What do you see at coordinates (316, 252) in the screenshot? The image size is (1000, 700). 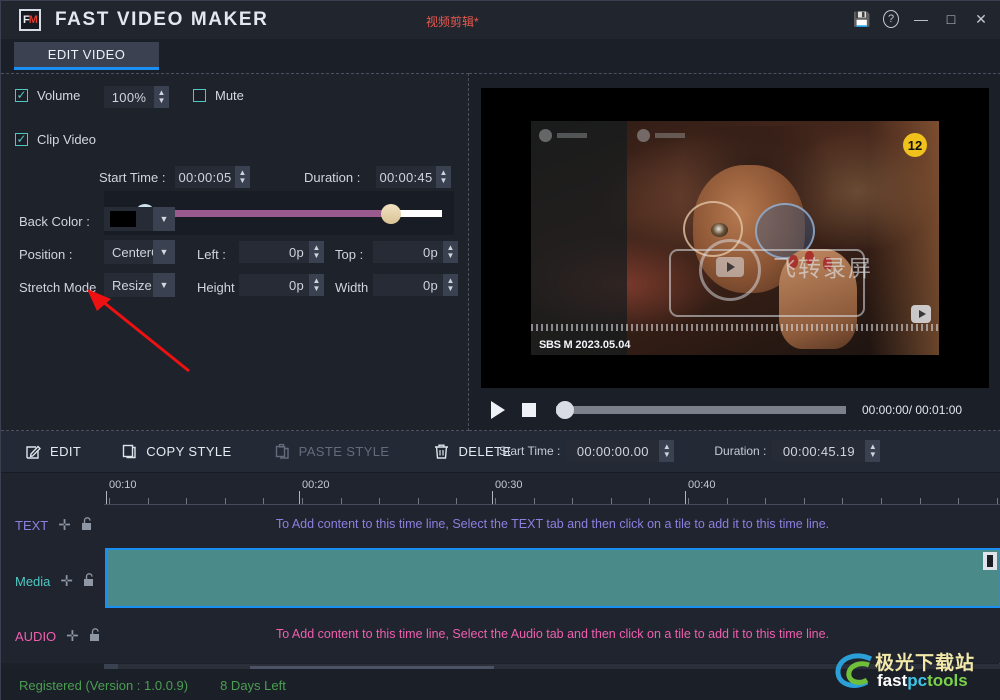 I see `left-spin-arrows: ▲ ▼` at bounding box center [316, 252].